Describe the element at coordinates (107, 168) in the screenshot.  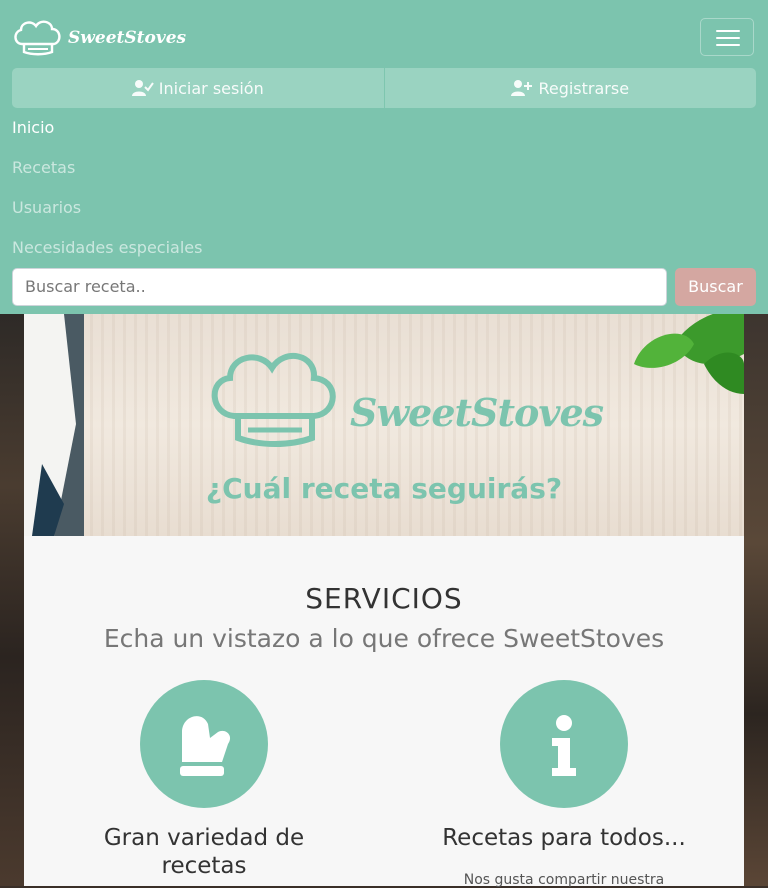
I see `nav-item-recetas: Recetas` at that location.